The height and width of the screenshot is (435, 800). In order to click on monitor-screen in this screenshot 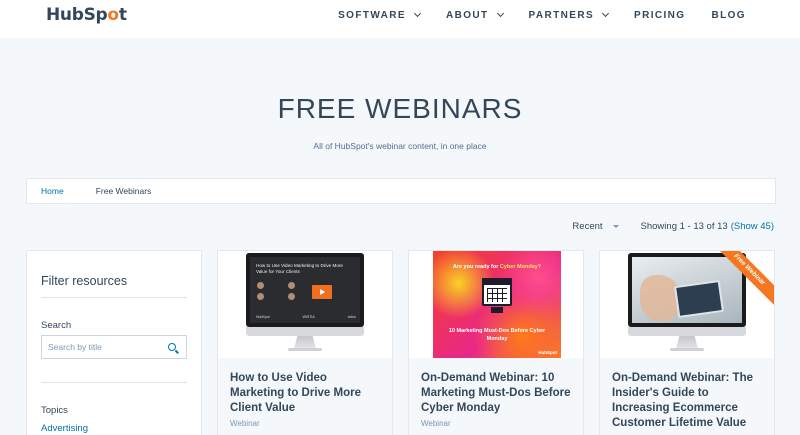, I will do `click(687, 290)`.